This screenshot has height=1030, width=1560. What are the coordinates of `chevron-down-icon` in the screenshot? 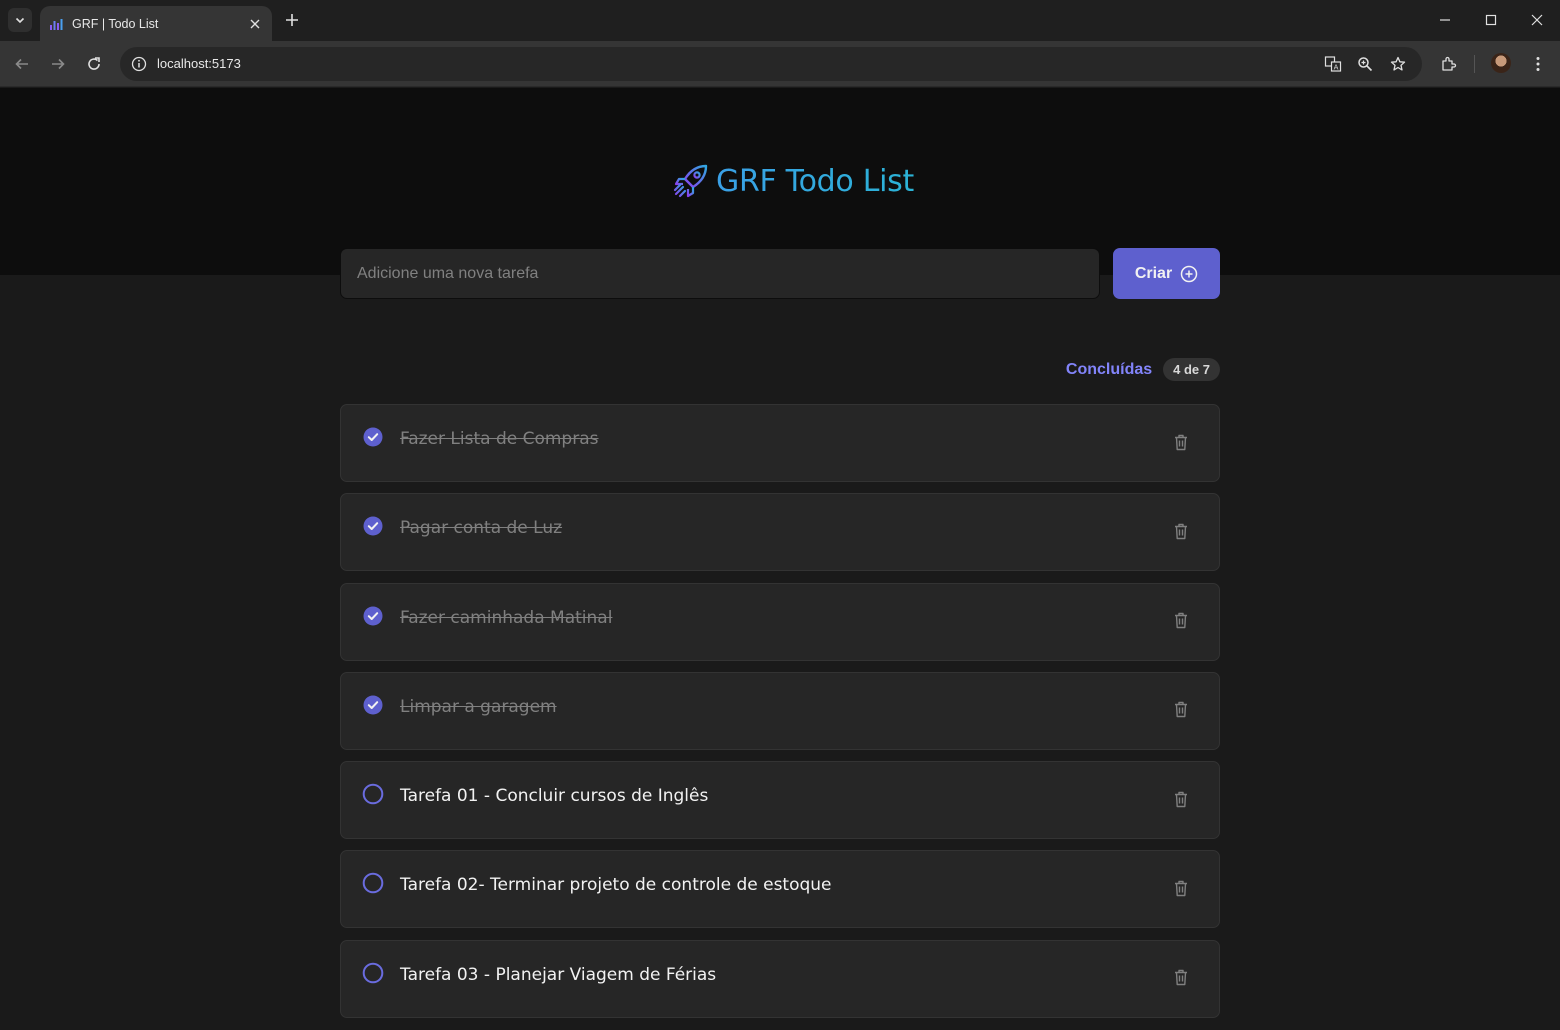 It's located at (20, 20).